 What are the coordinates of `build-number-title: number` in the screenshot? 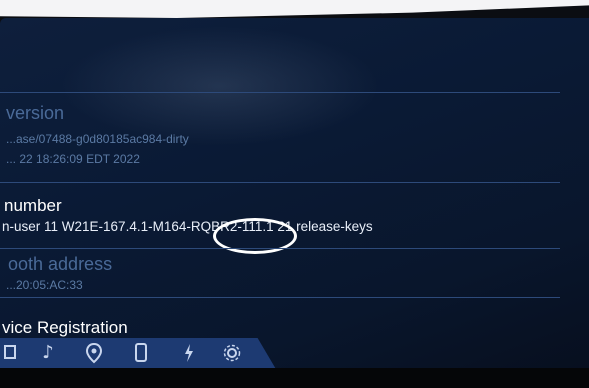 It's located at (33, 205).